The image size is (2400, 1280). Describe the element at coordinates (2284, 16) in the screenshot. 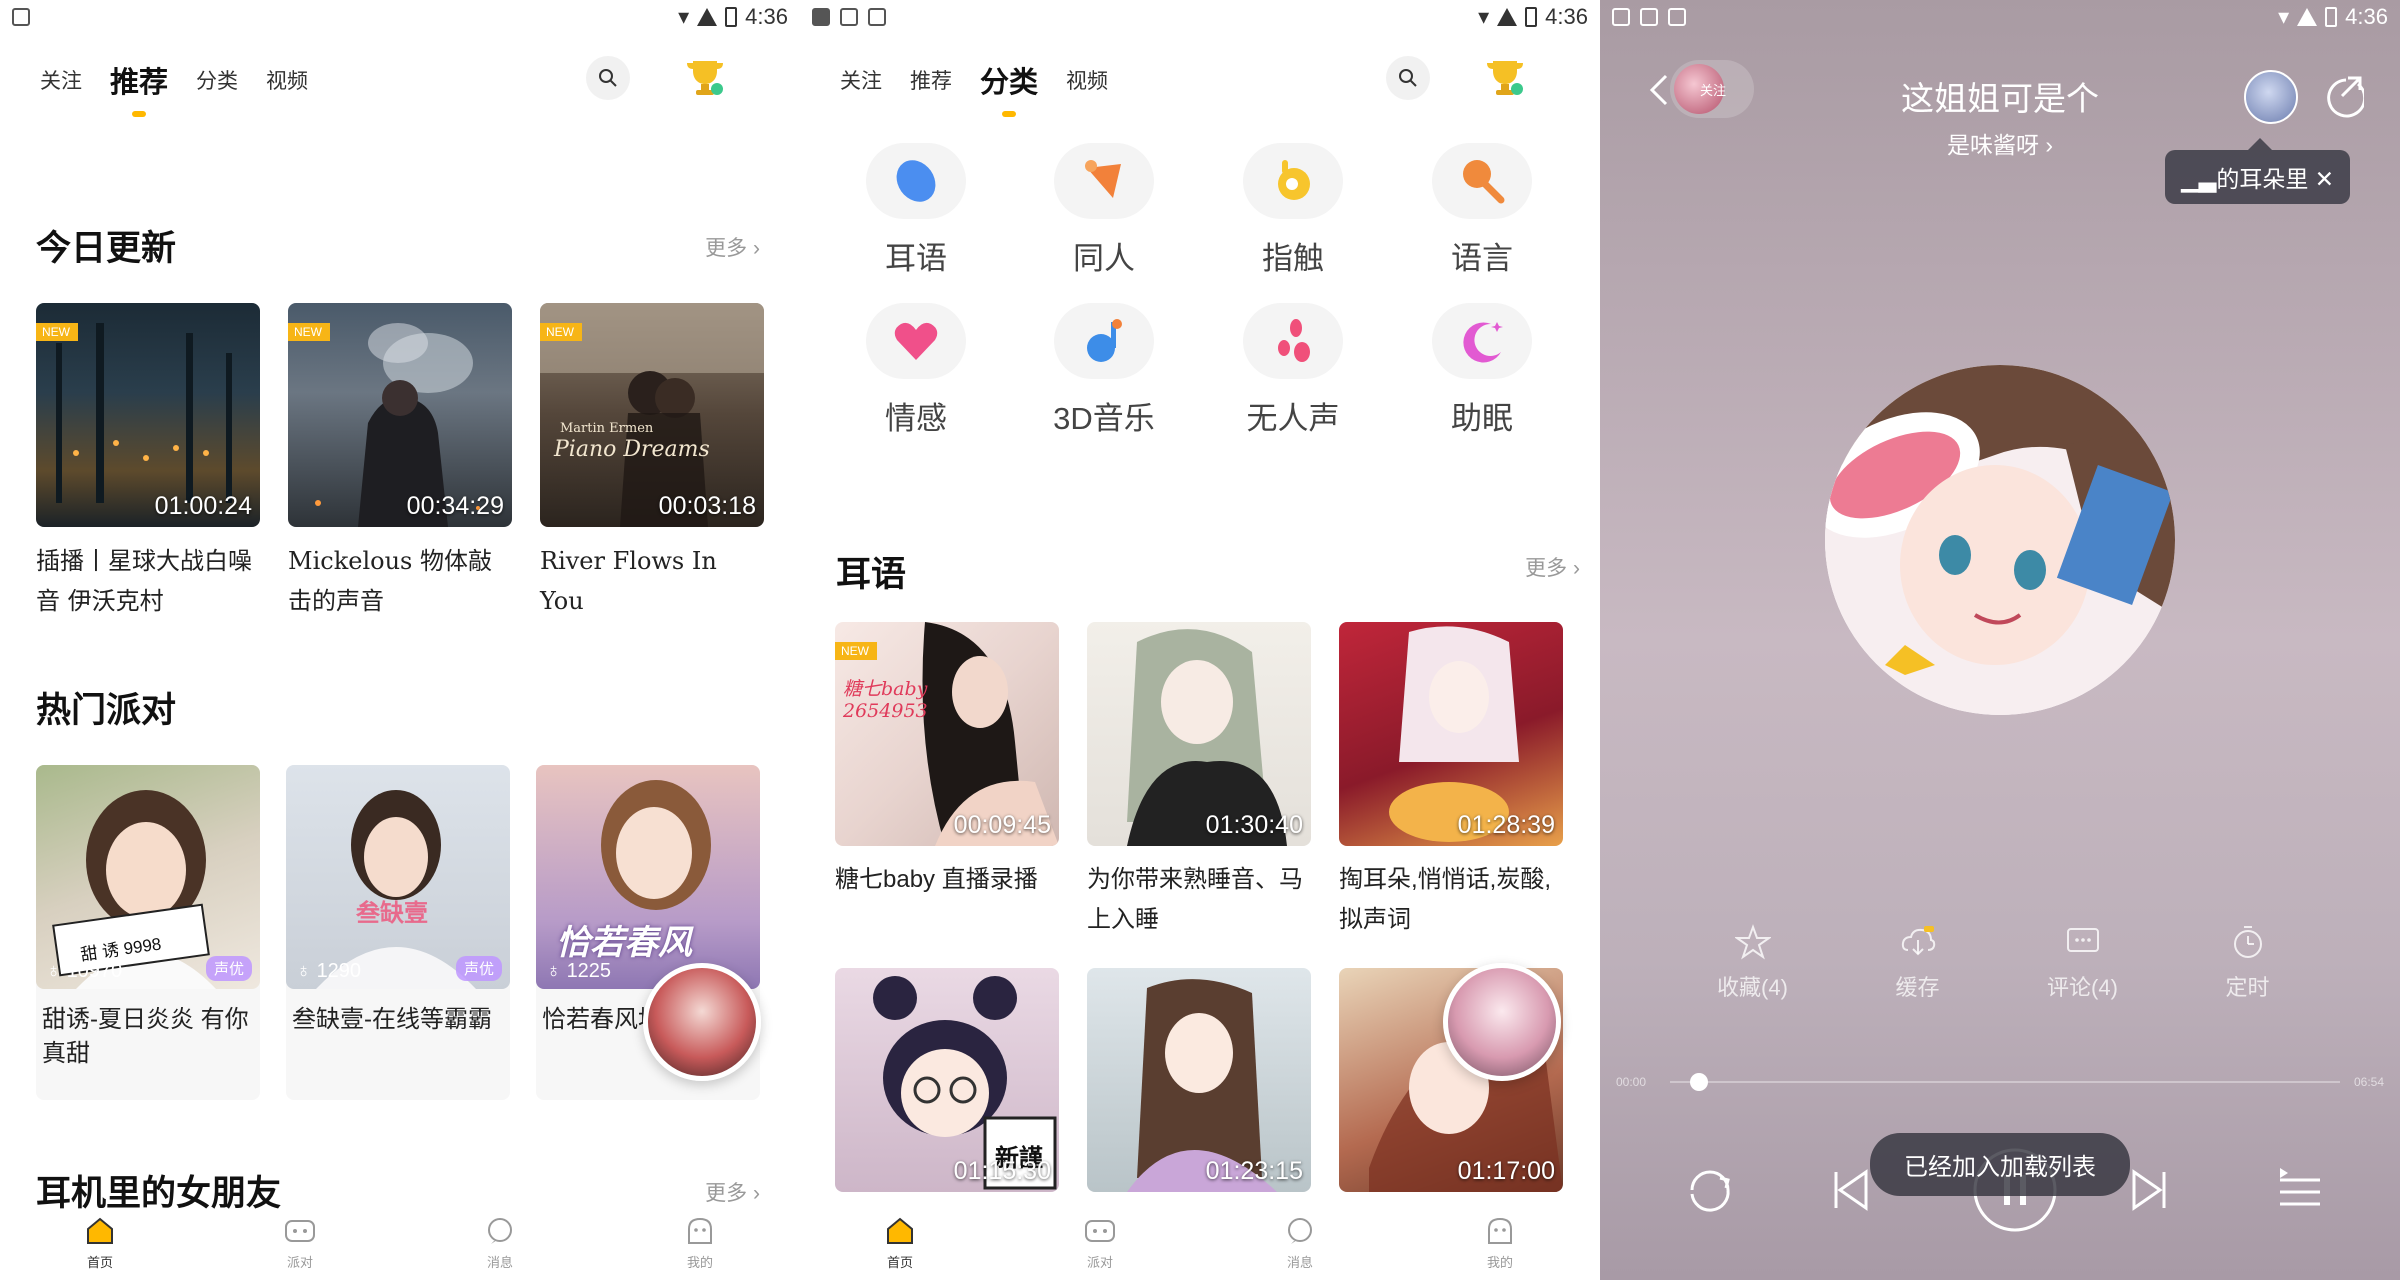

I see `wifi-icon: ▾` at that location.